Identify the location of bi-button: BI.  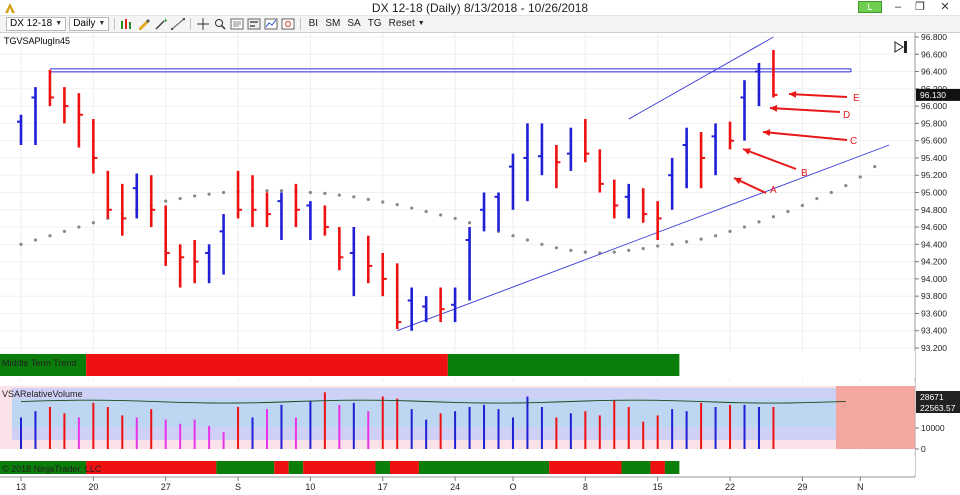
(313, 24).